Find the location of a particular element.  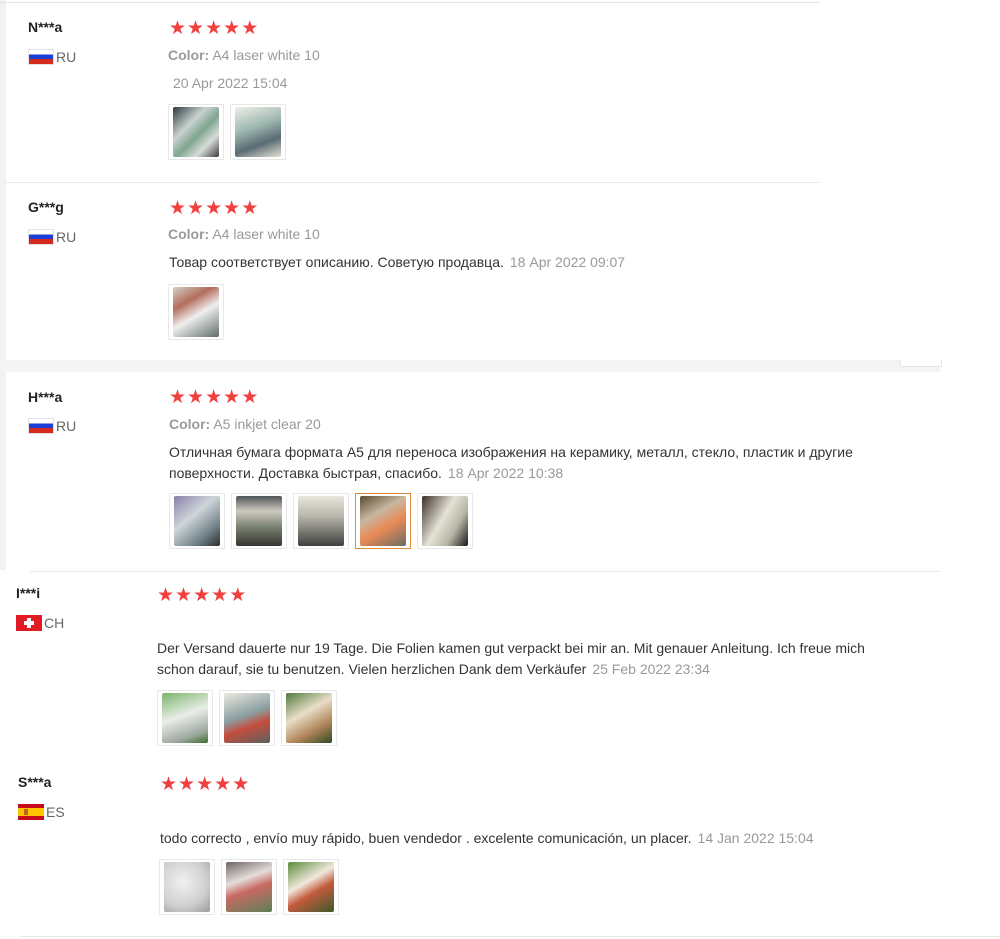

review-date: 18 Apr 2022 10:38 is located at coordinates (505, 473).